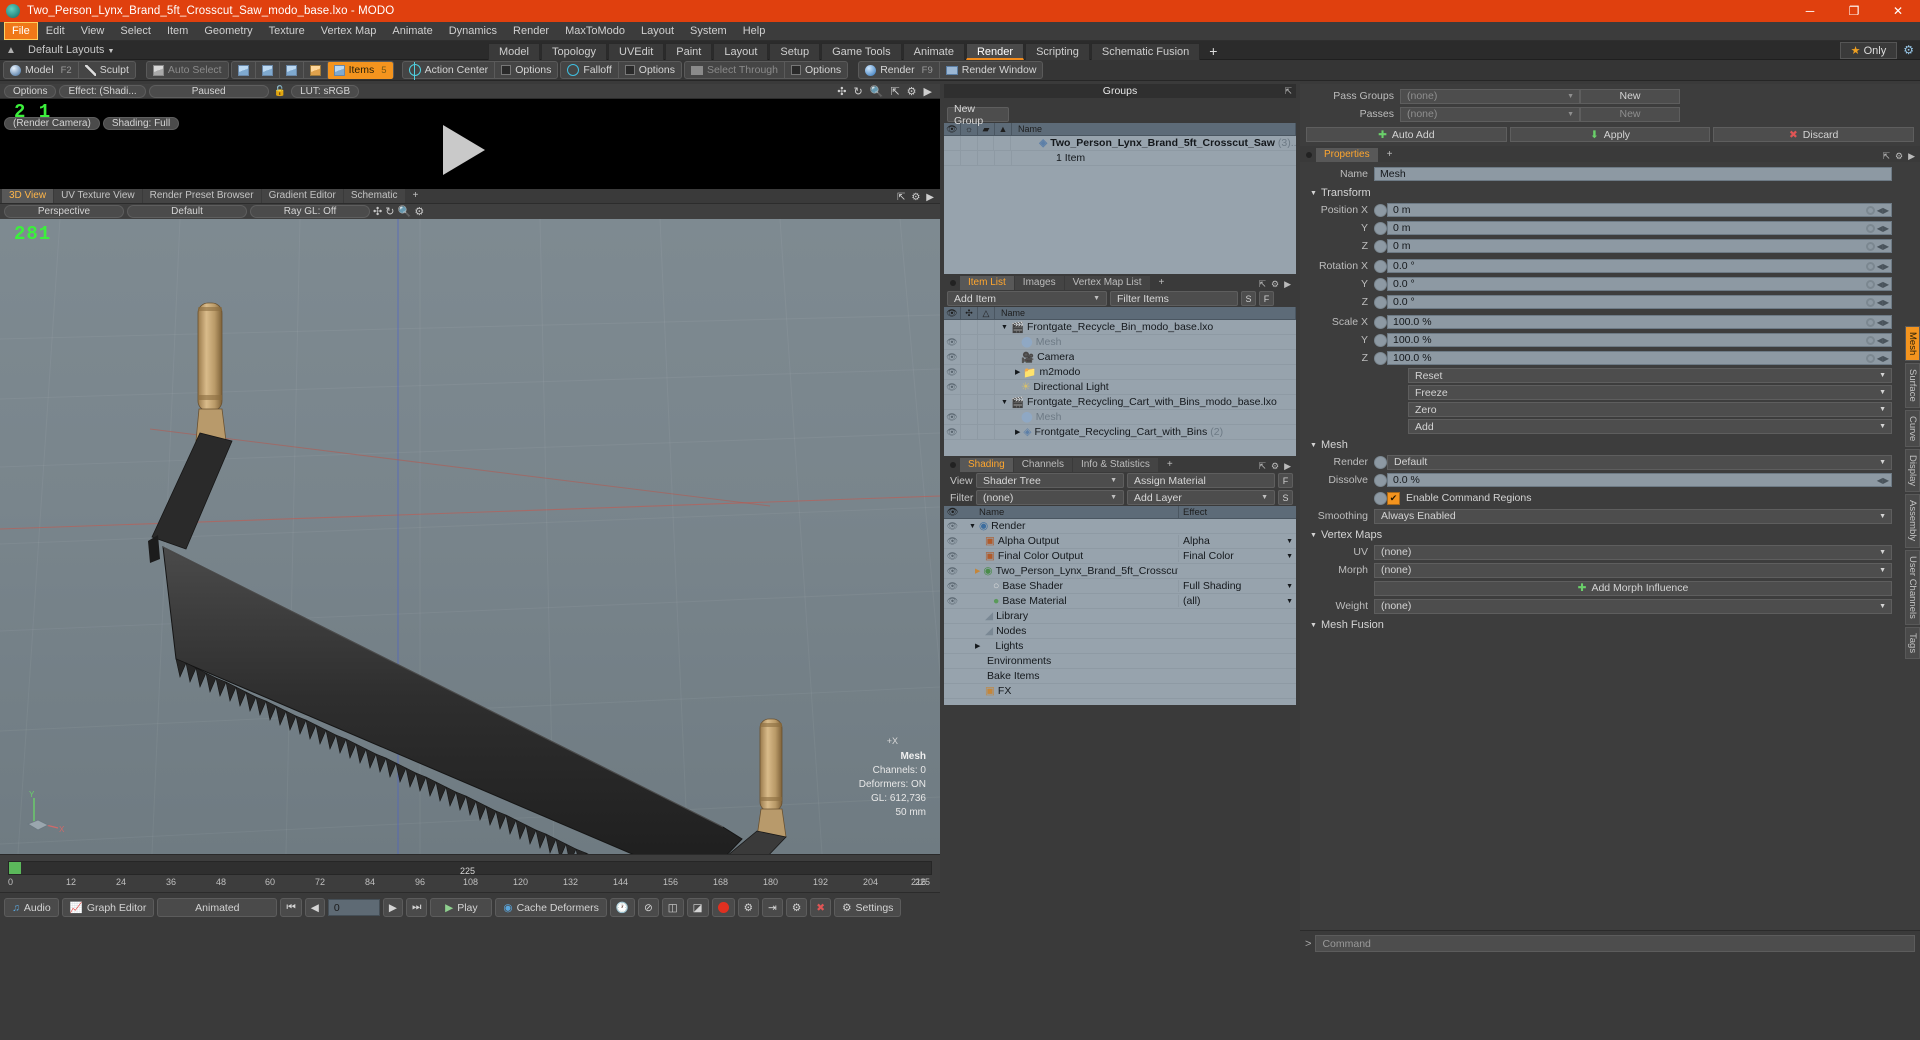 The width and height of the screenshot is (1920, 1040). What do you see at coordinates (841, 91) in the screenshot?
I see `pan-icon: ✣` at bounding box center [841, 91].